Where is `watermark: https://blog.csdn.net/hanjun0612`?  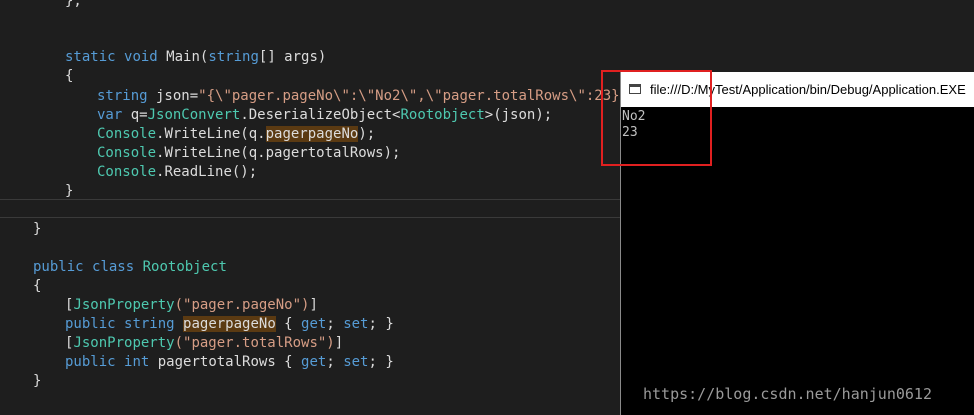 watermark: https://blog.csdn.net/hanjun0612 is located at coordinates (787, 394).